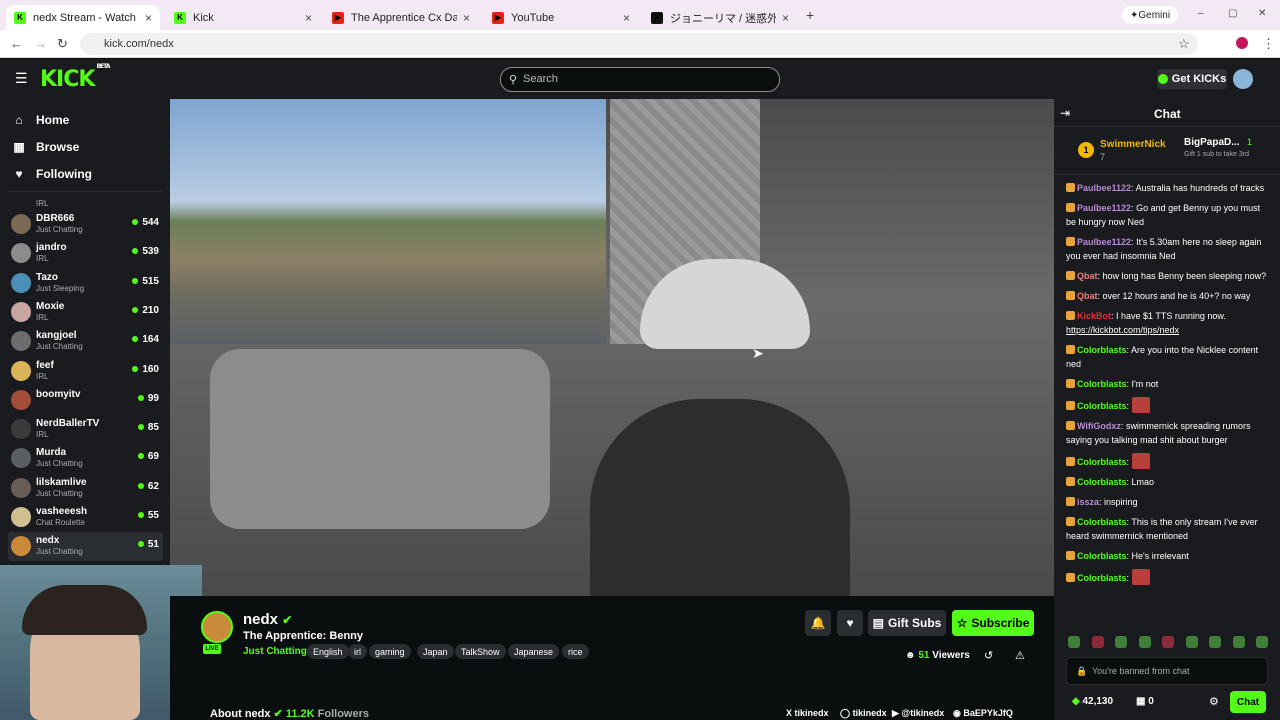 This screenshot has height=720, width=1280. Describe the element at coordinates (1214, 701) in the screenshot. I see `settings-gear-icon: ⚙` at that location.